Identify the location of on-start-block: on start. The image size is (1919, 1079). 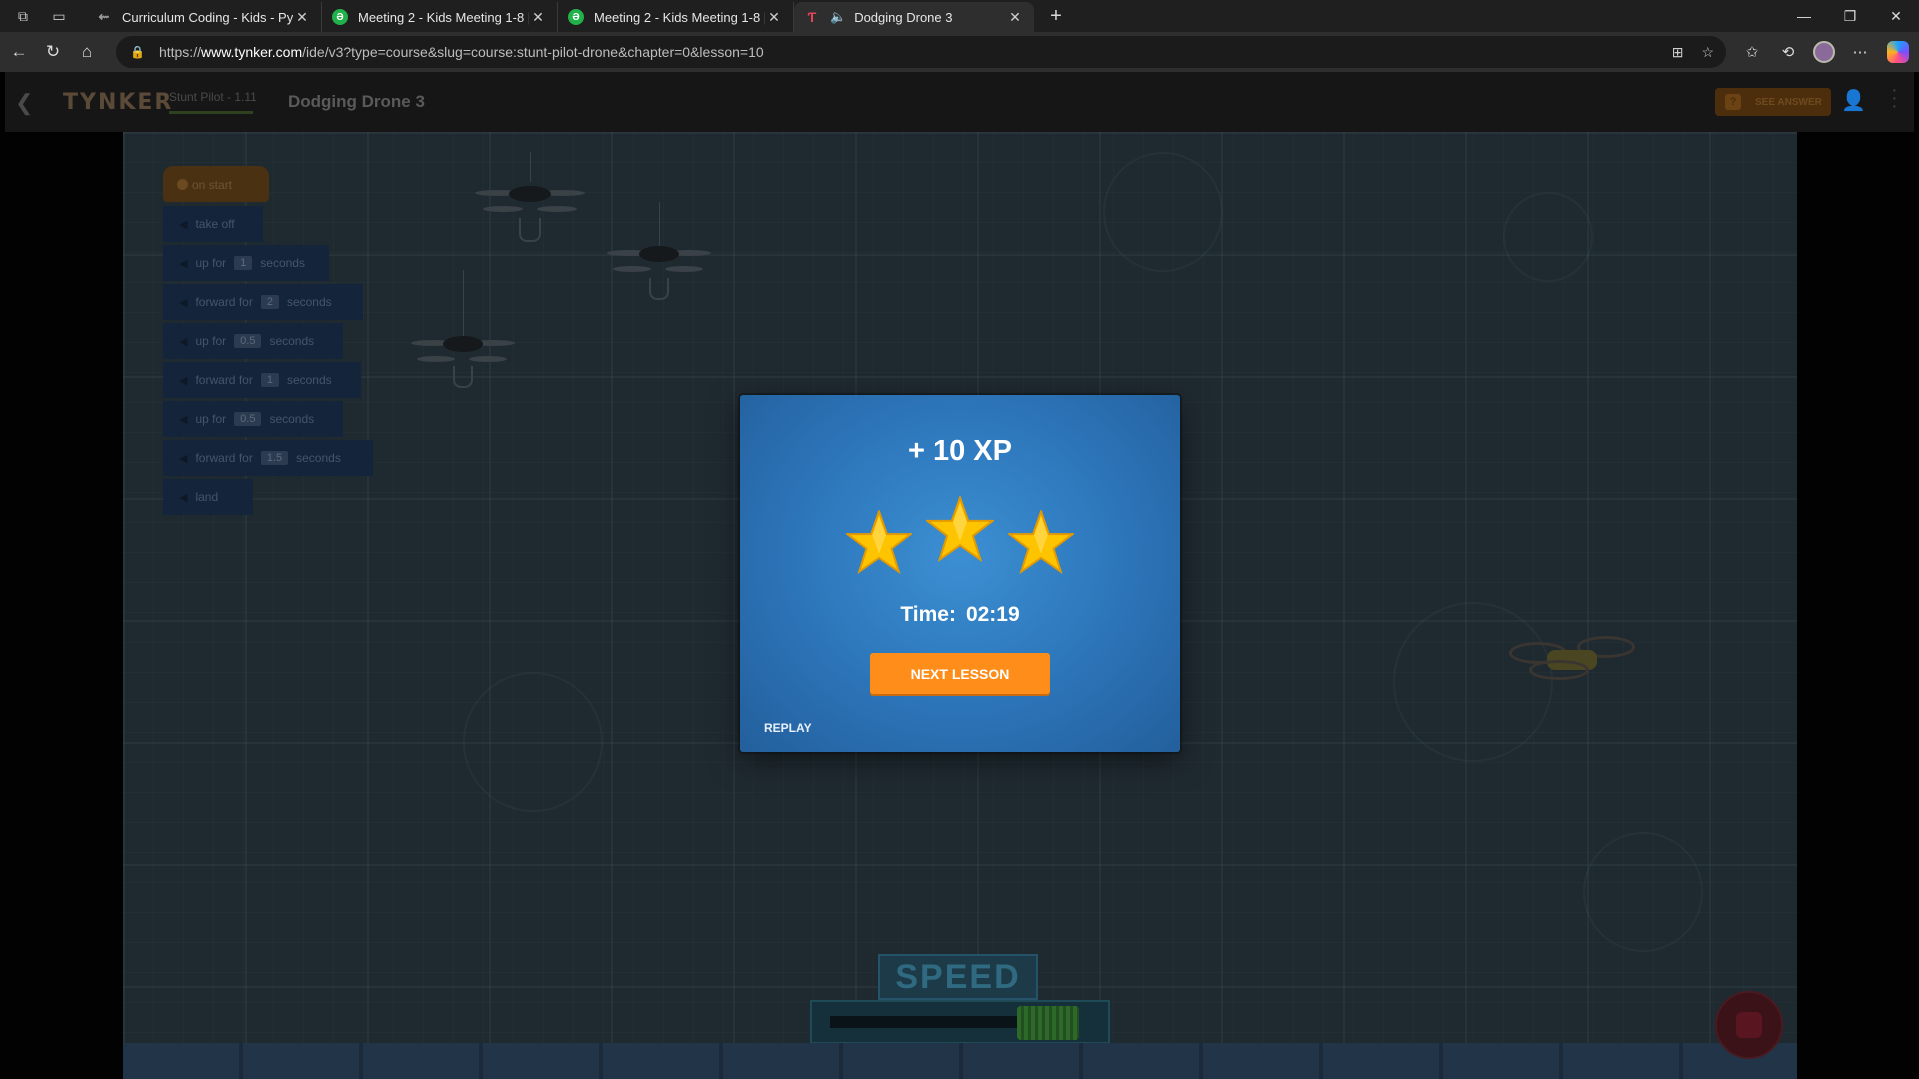
(216, 184).